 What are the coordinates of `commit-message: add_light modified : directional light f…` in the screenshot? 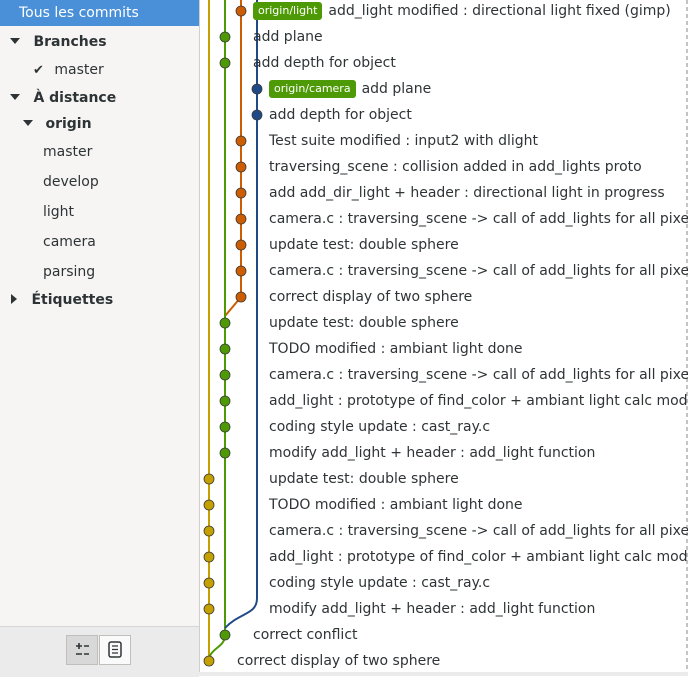 It's located at (499, 11).